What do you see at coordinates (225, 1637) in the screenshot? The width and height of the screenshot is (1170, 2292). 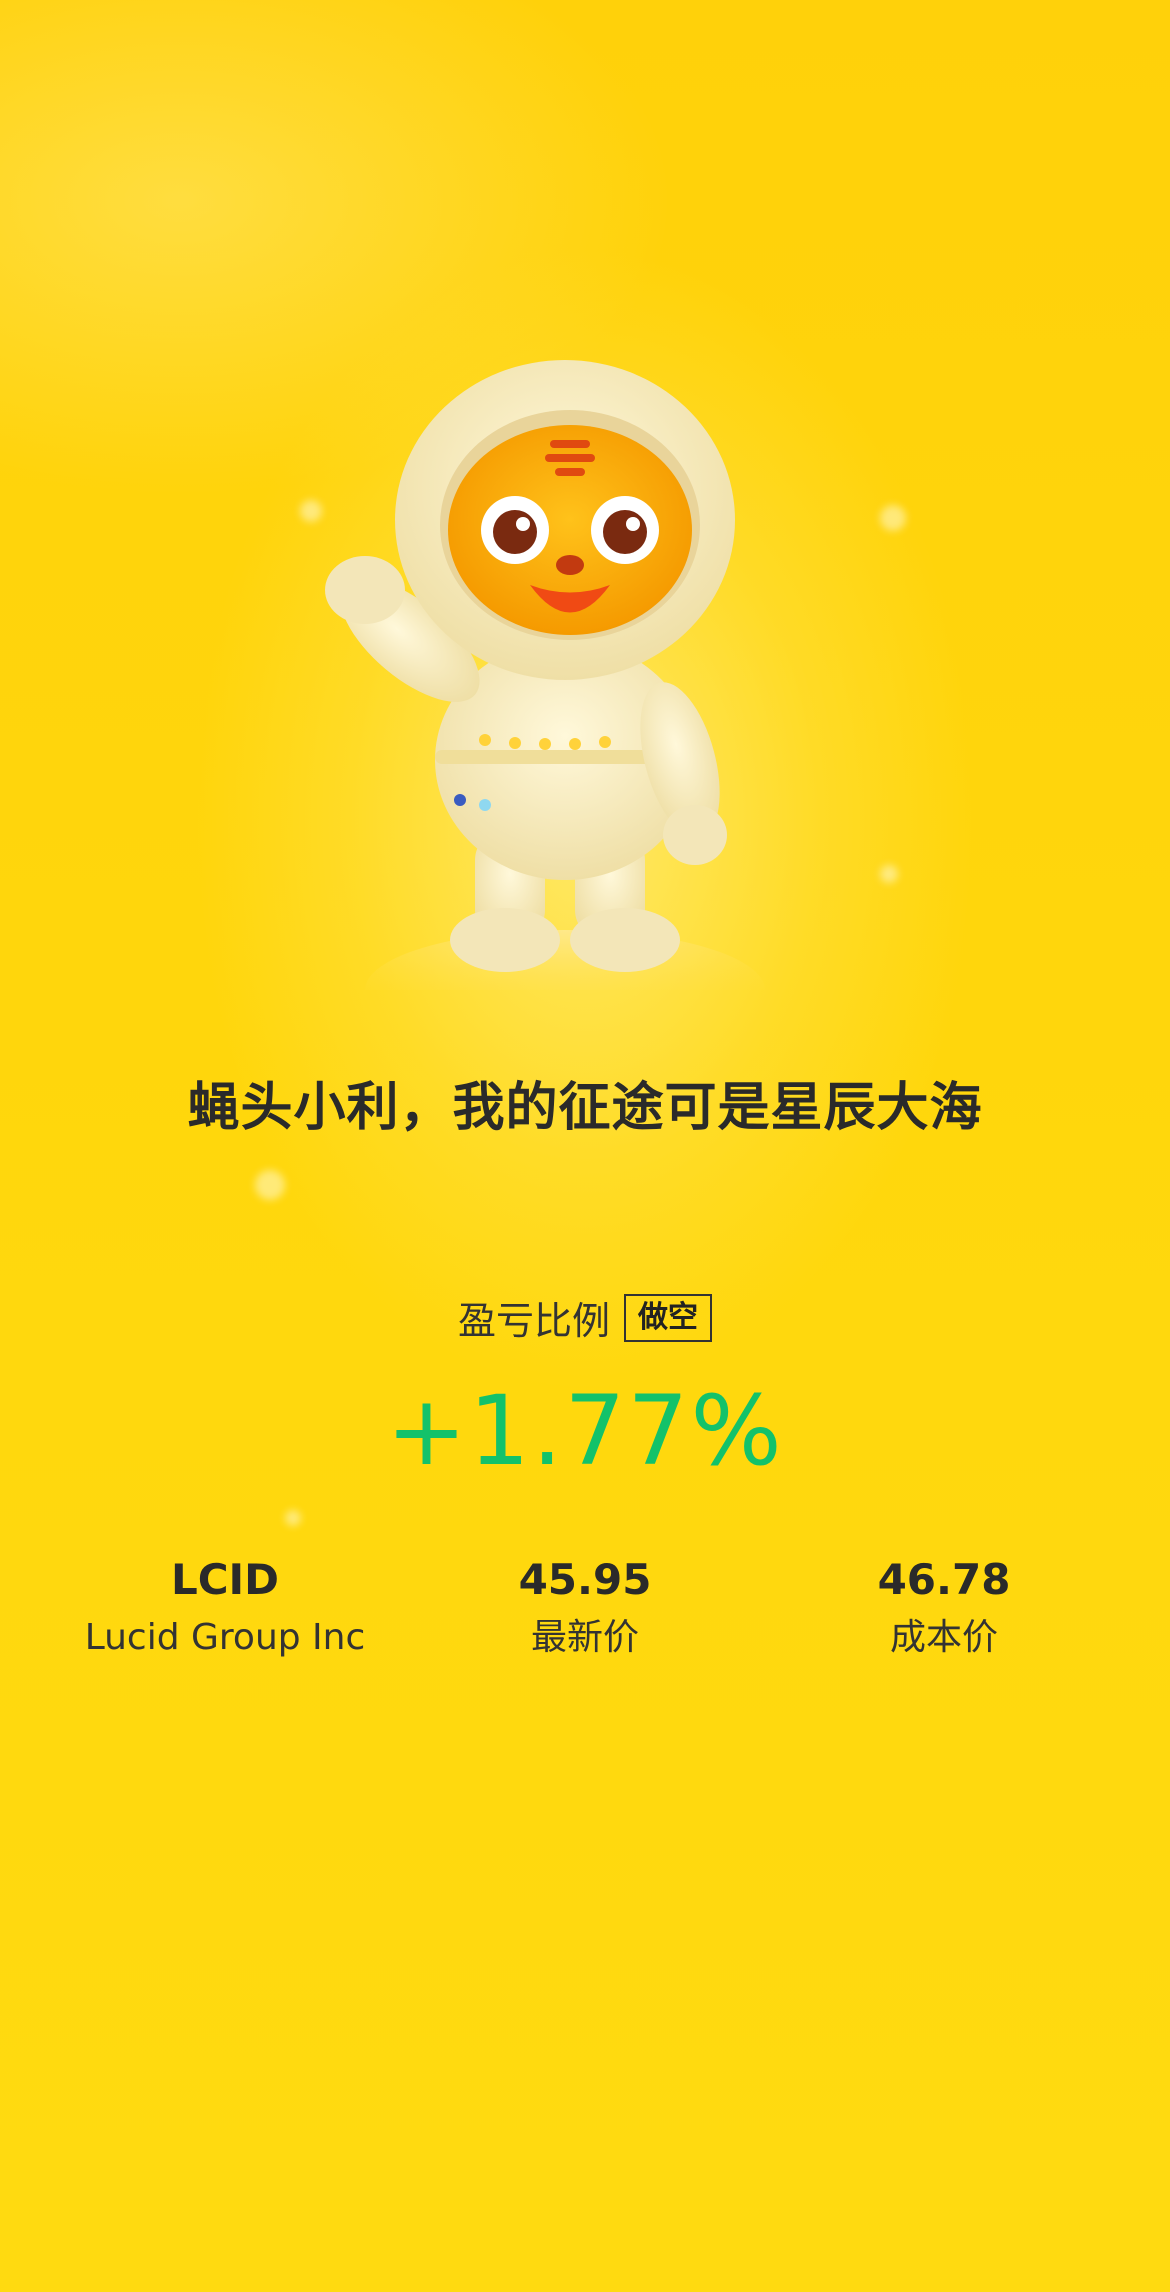 I see `stock-name: Lucid Group Inc` at bounding box center [225, 1637].